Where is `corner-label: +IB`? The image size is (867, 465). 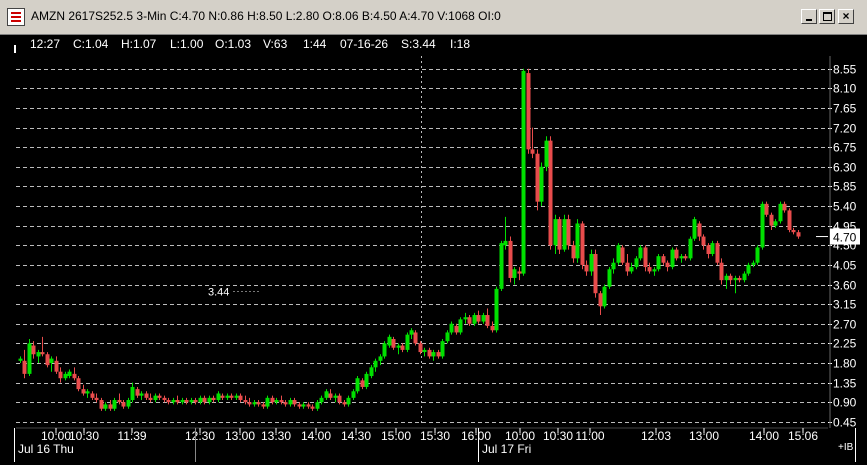 corner-label: +IB is located at coordinates (845, 447).